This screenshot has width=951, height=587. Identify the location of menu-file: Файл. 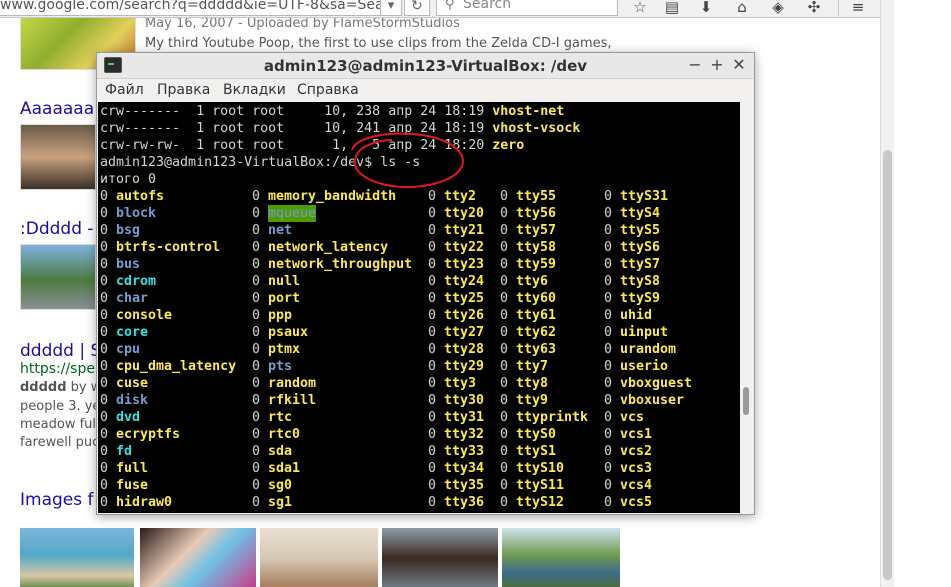
(124, 90).